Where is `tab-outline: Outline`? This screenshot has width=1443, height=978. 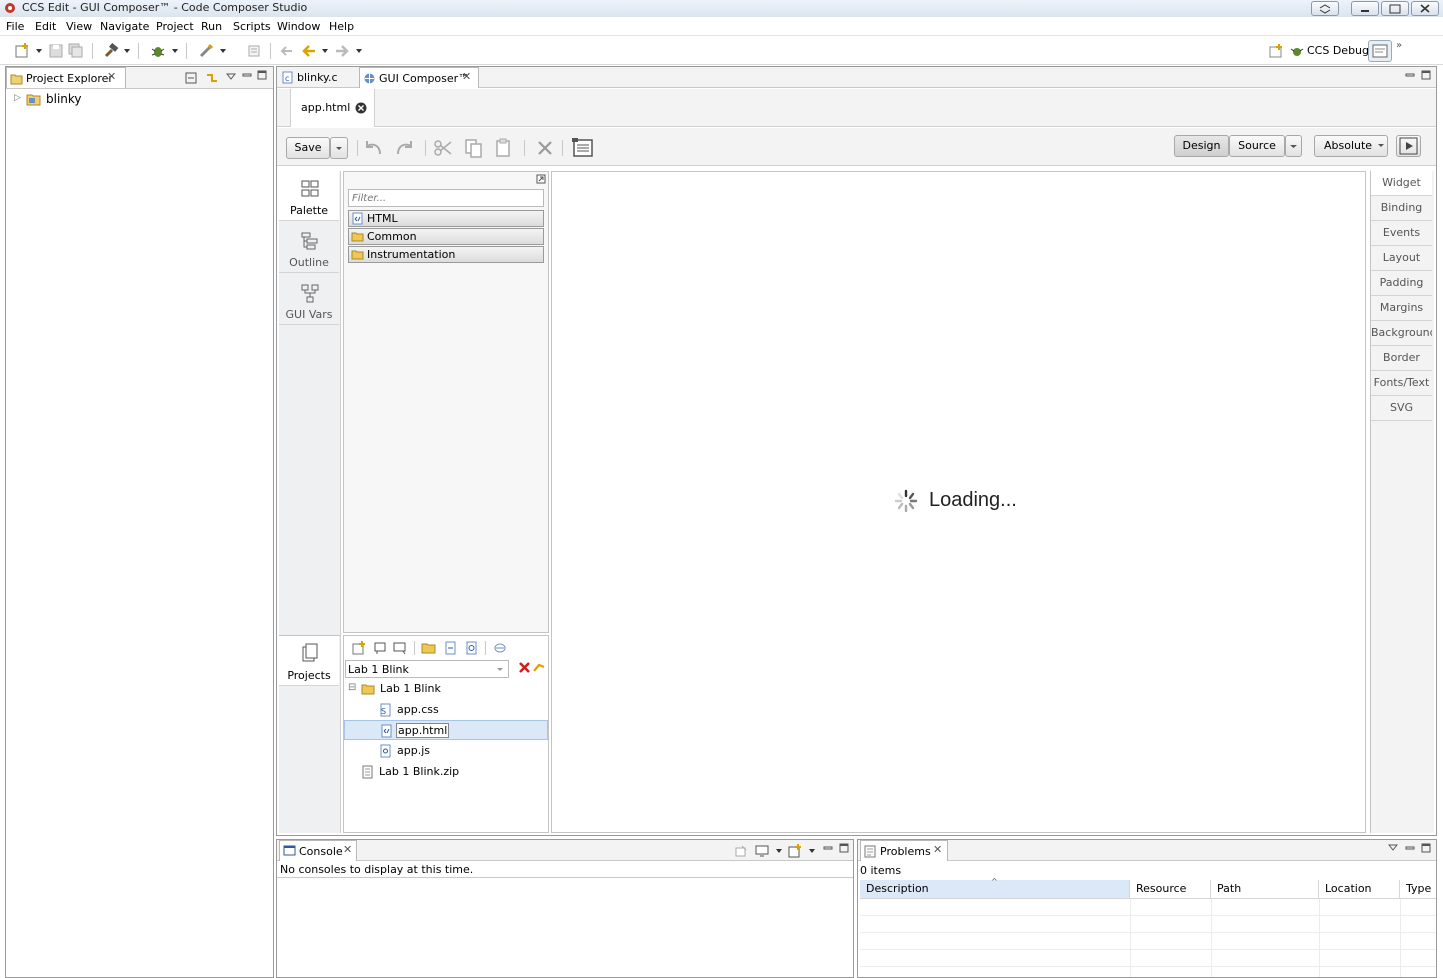 tab-outline: Outline is located at coordinates (309, 248).